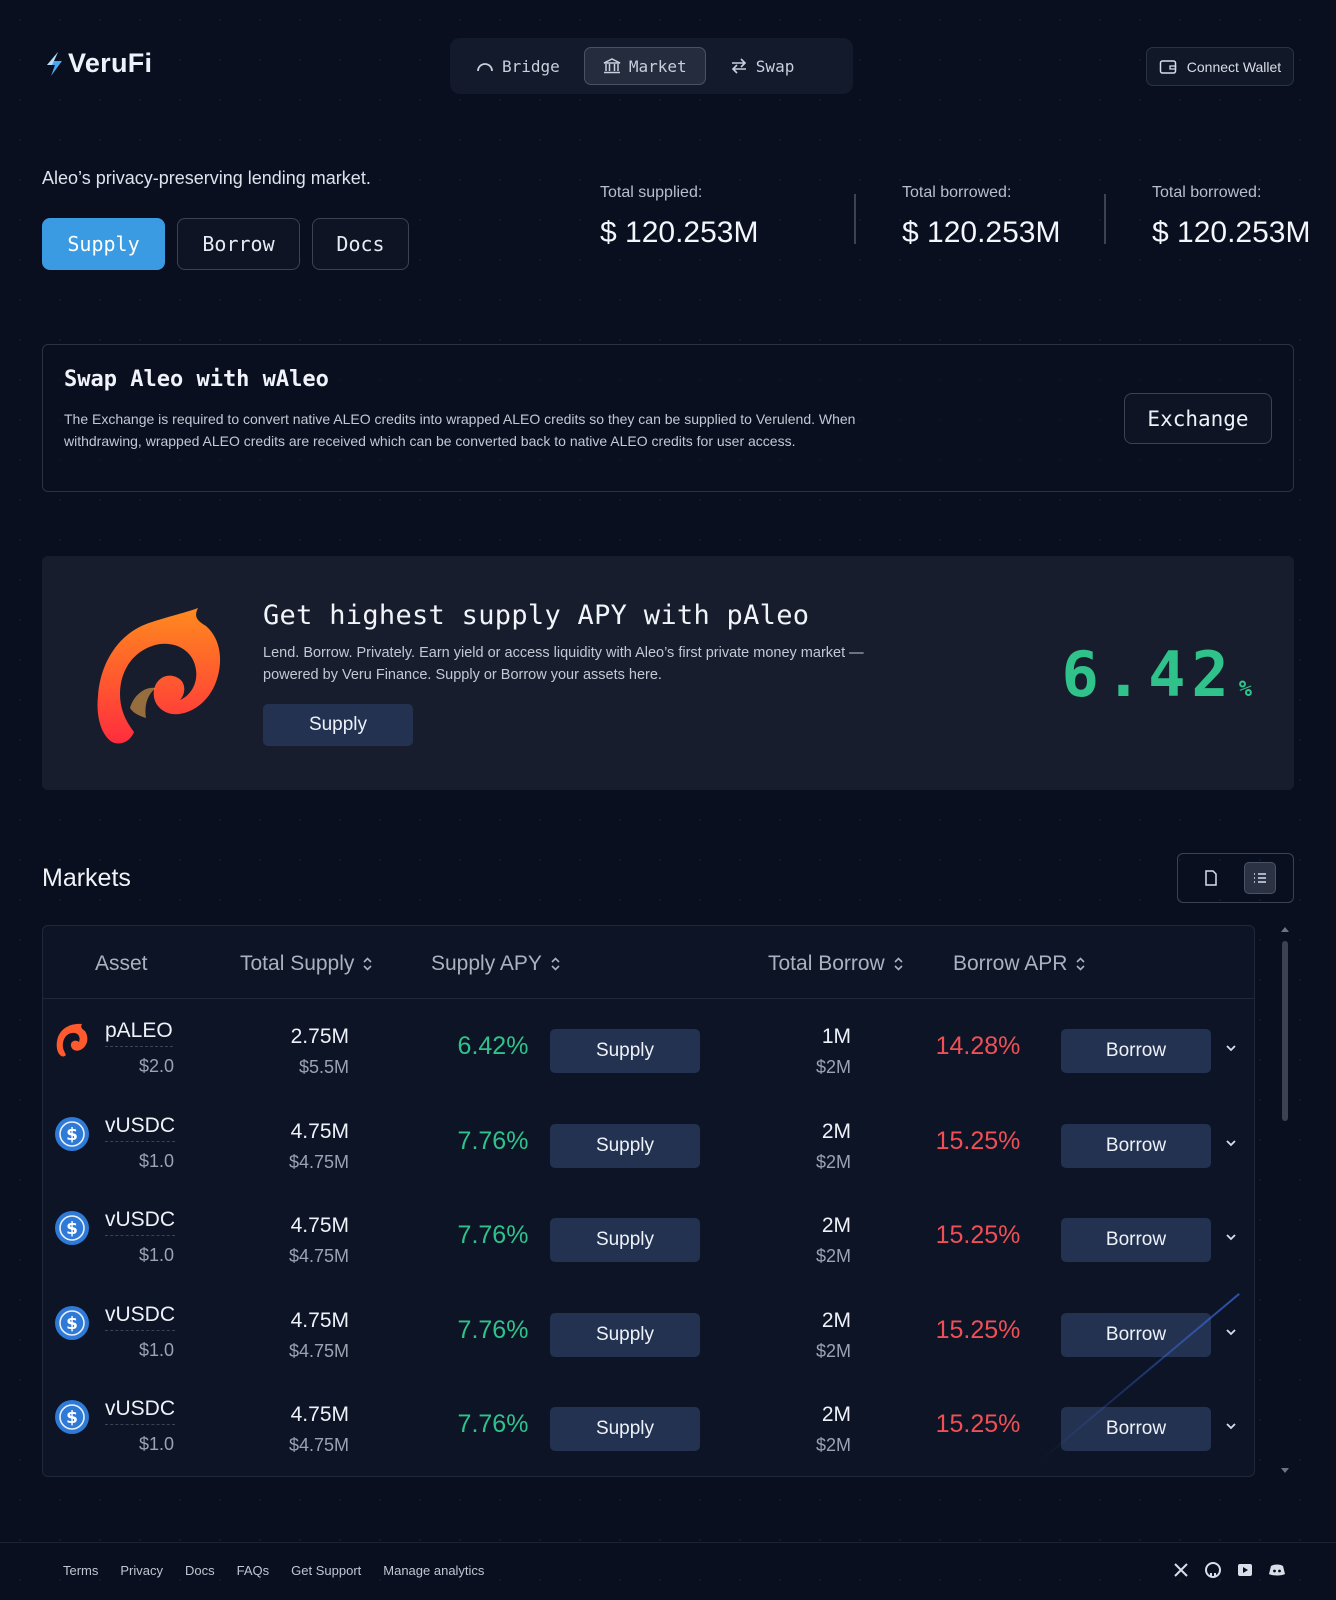 Image resolution: width=1336 pixels, height=1600 pixels. I want to click on connect-wallet-label: Connect Wallet, so click(1234, 66).